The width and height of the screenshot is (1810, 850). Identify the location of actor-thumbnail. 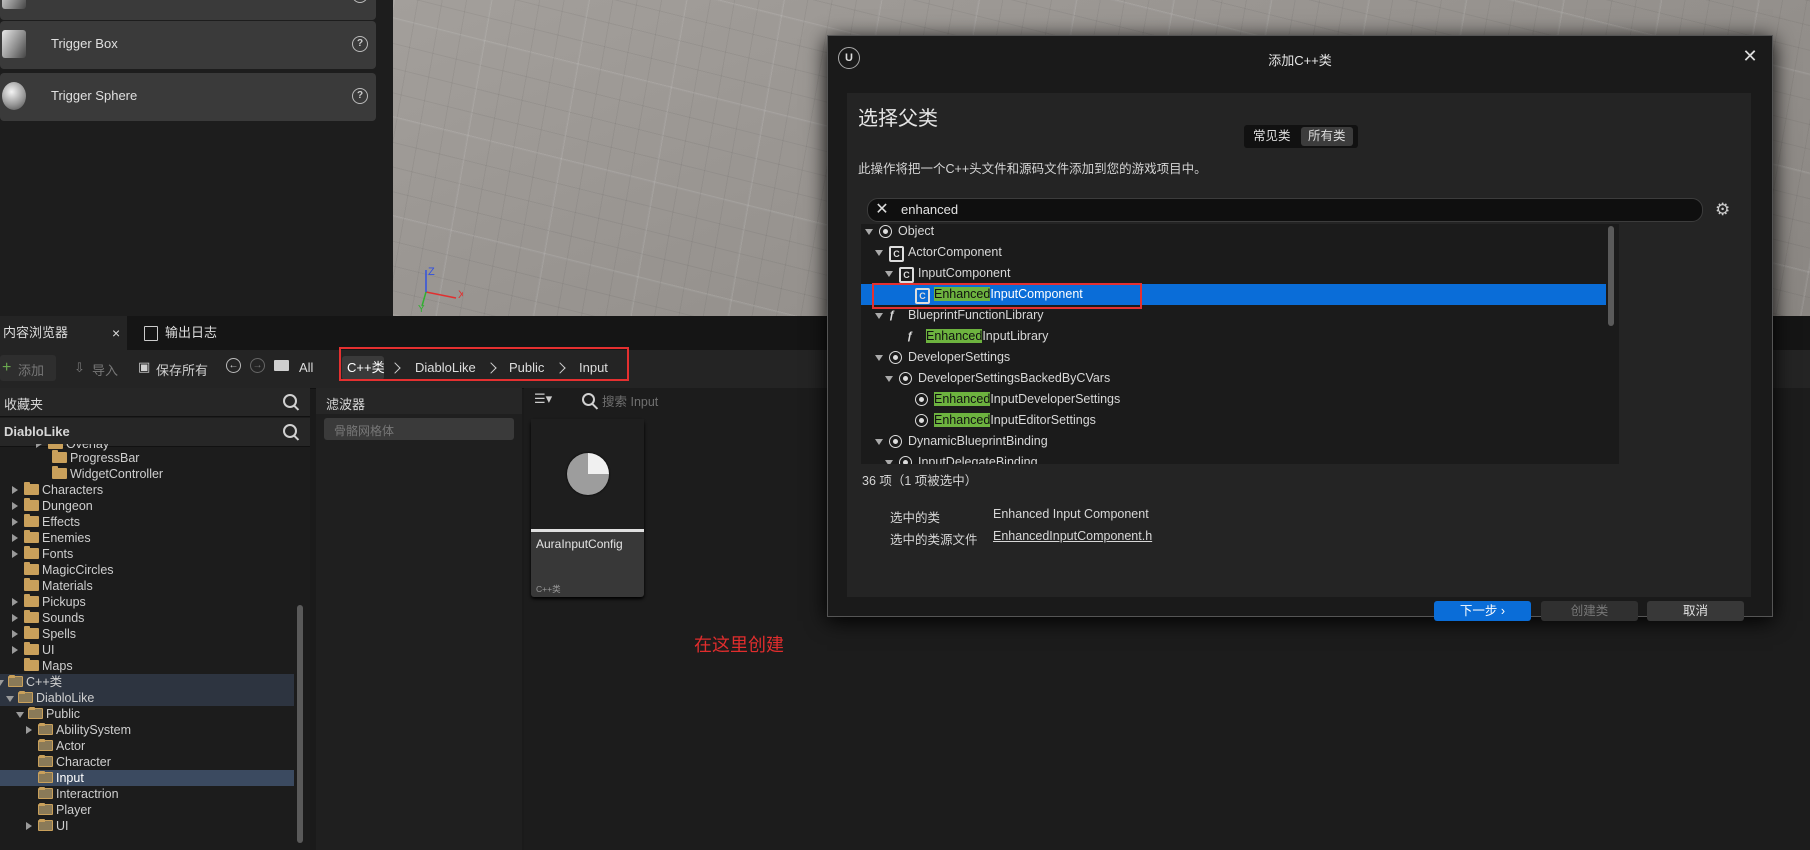
(14, 4).